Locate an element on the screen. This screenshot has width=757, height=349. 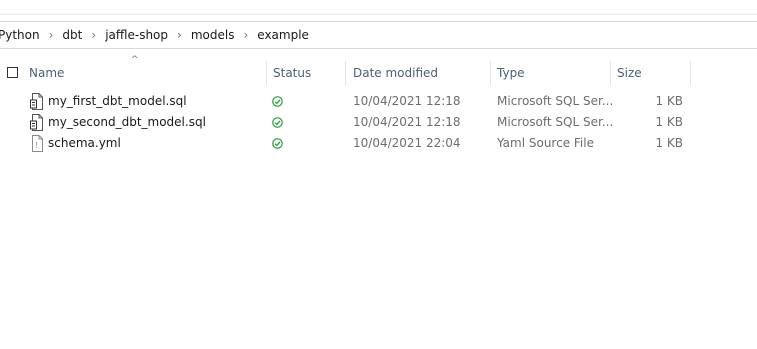
column-header-name: Name is located at coordinates (46, 73).